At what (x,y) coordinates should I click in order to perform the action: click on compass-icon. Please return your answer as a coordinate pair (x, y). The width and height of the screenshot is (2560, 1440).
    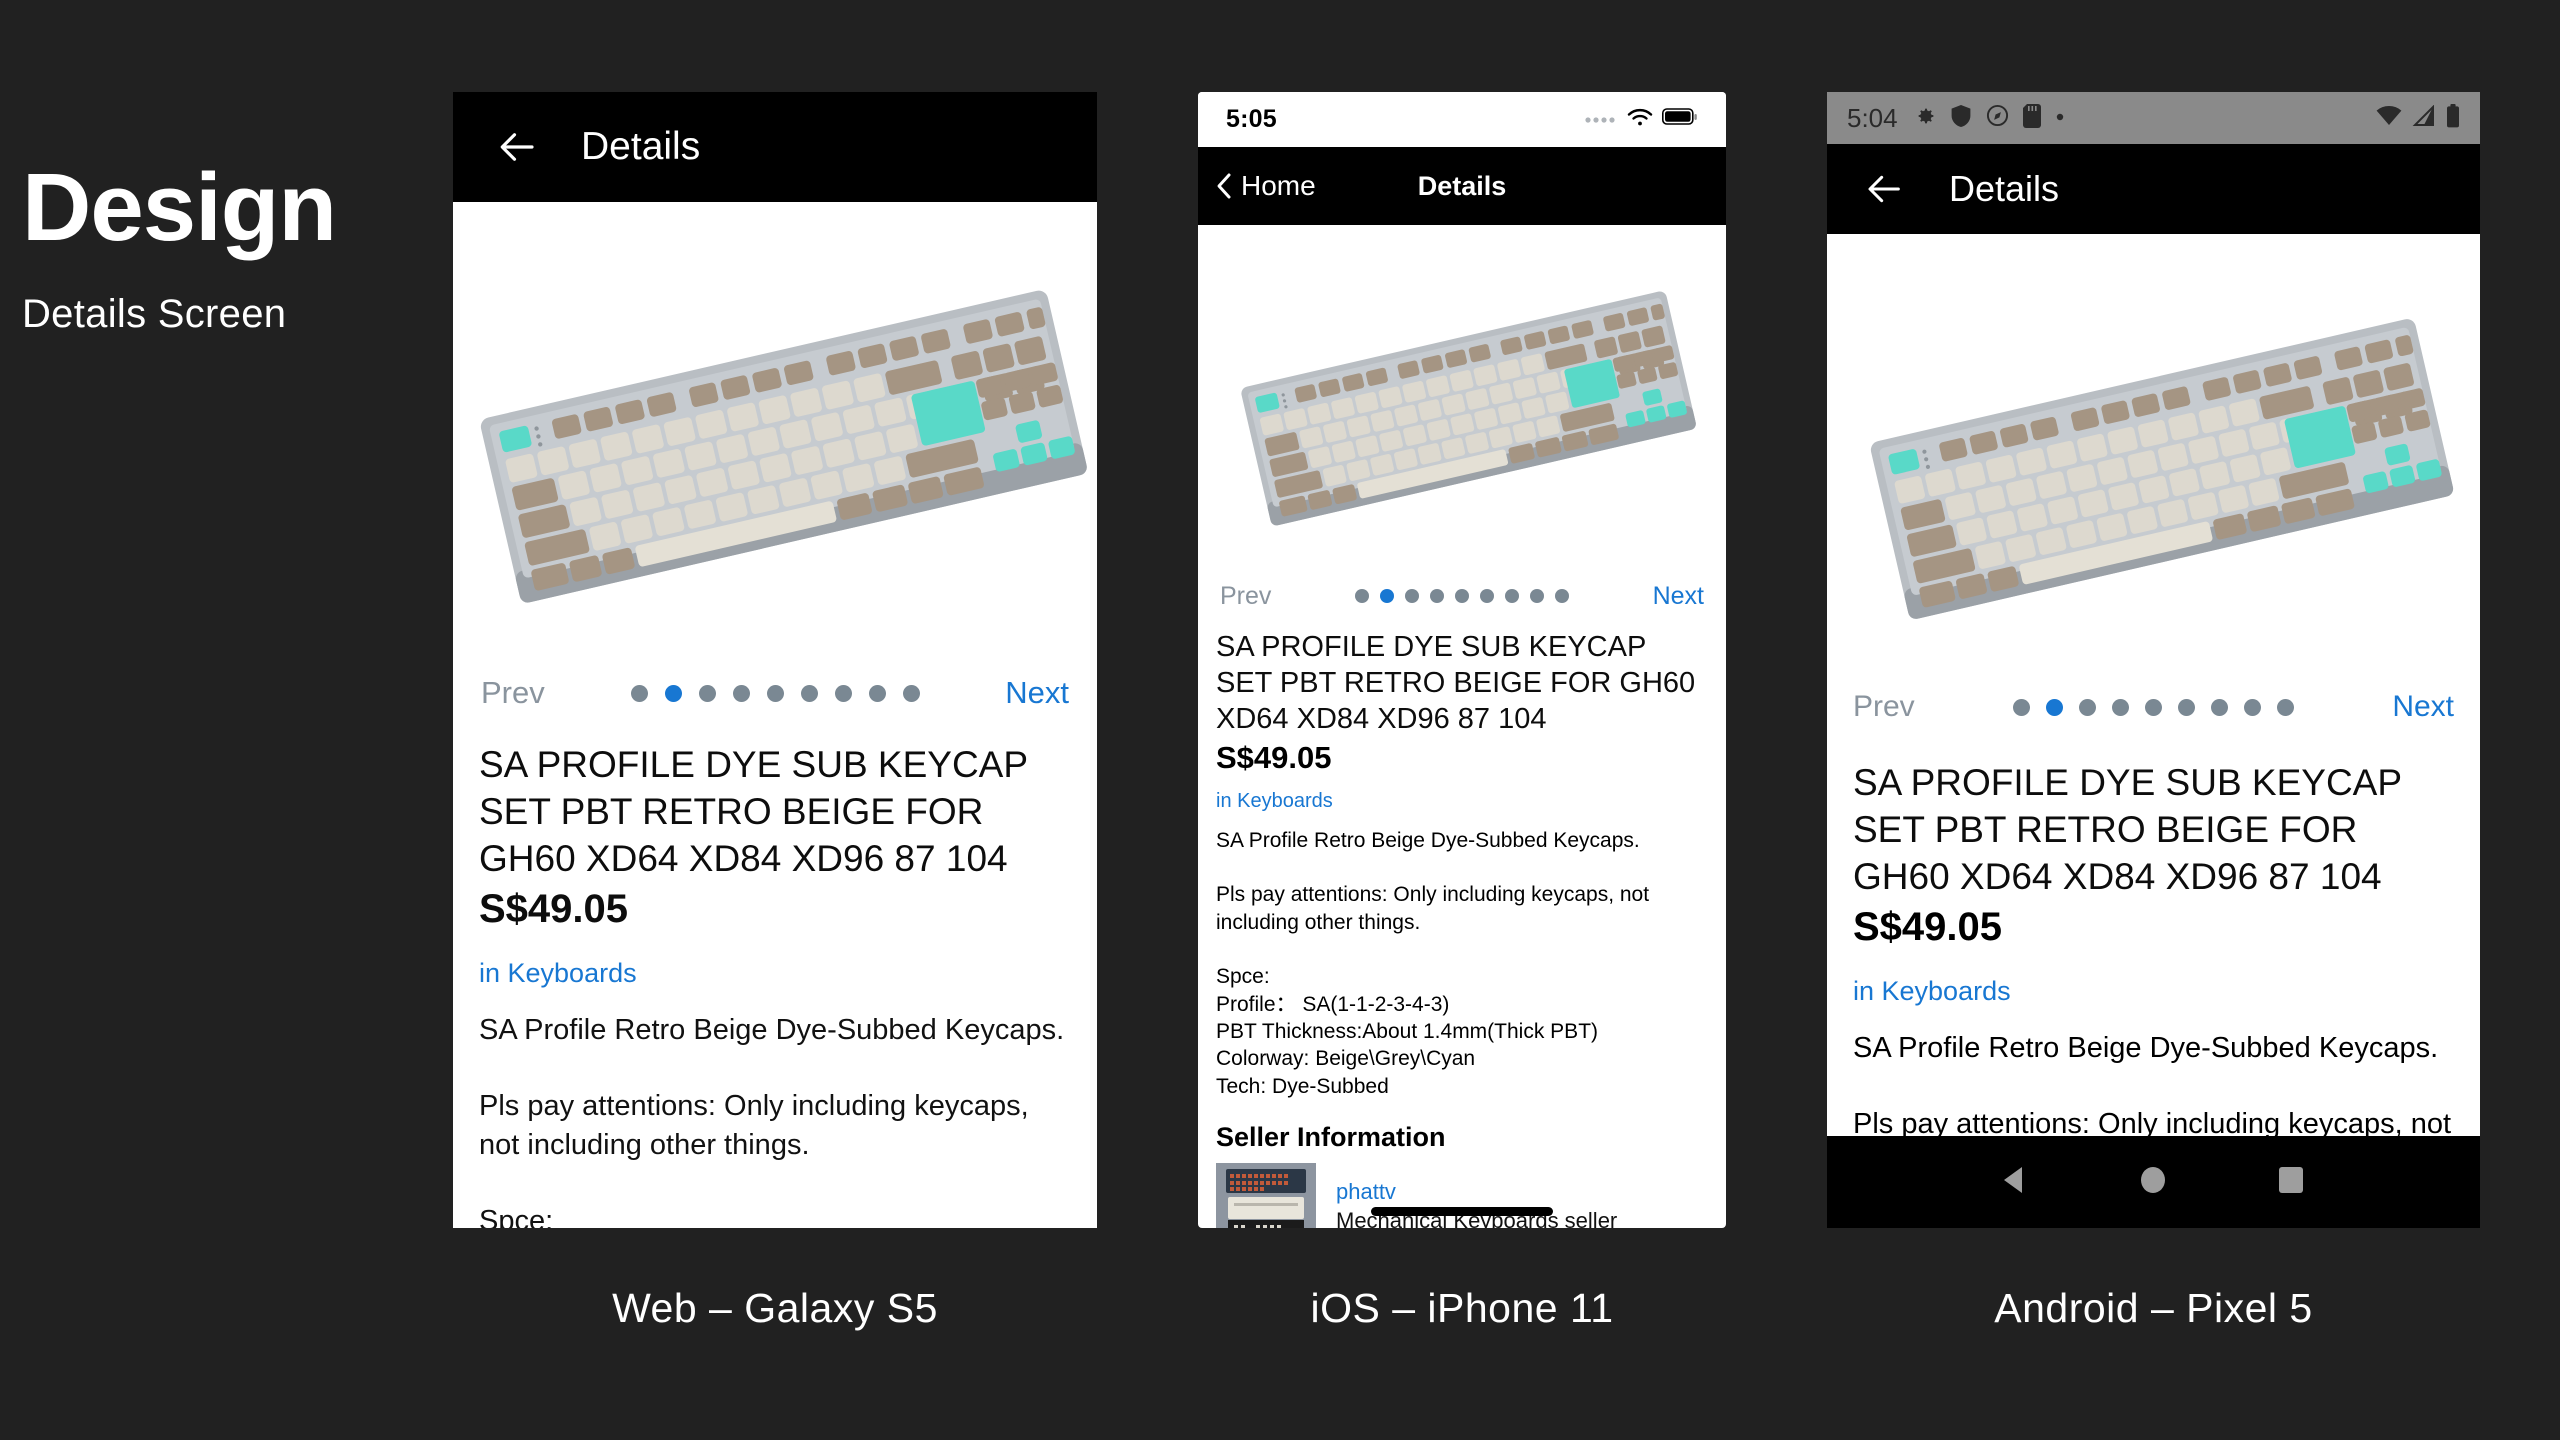
    Looking at the image, I should click on (1997, 118).